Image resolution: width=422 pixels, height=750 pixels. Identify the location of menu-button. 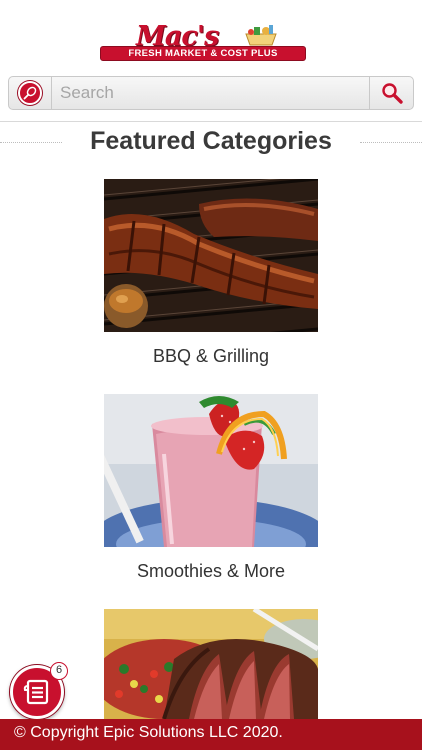
(30, 93).